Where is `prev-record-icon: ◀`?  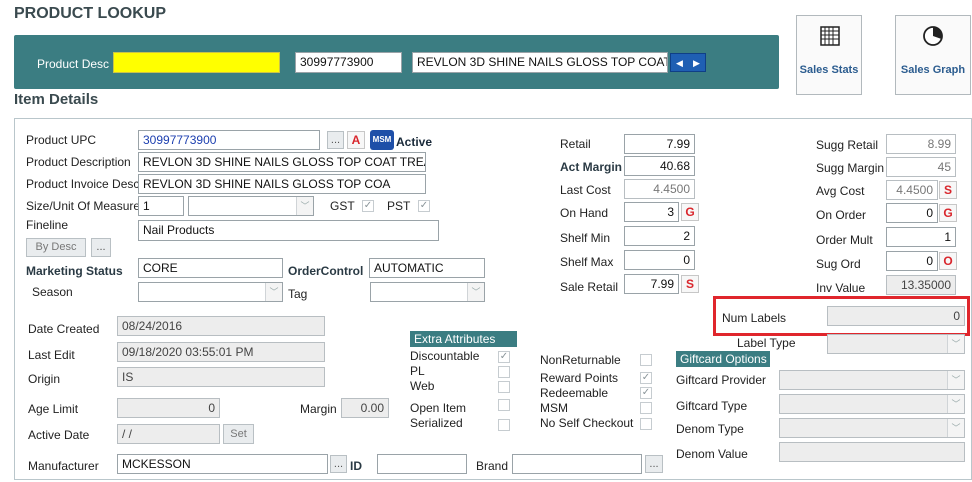 prev-record-icon: ◀ is located at coordinates (679, 63).